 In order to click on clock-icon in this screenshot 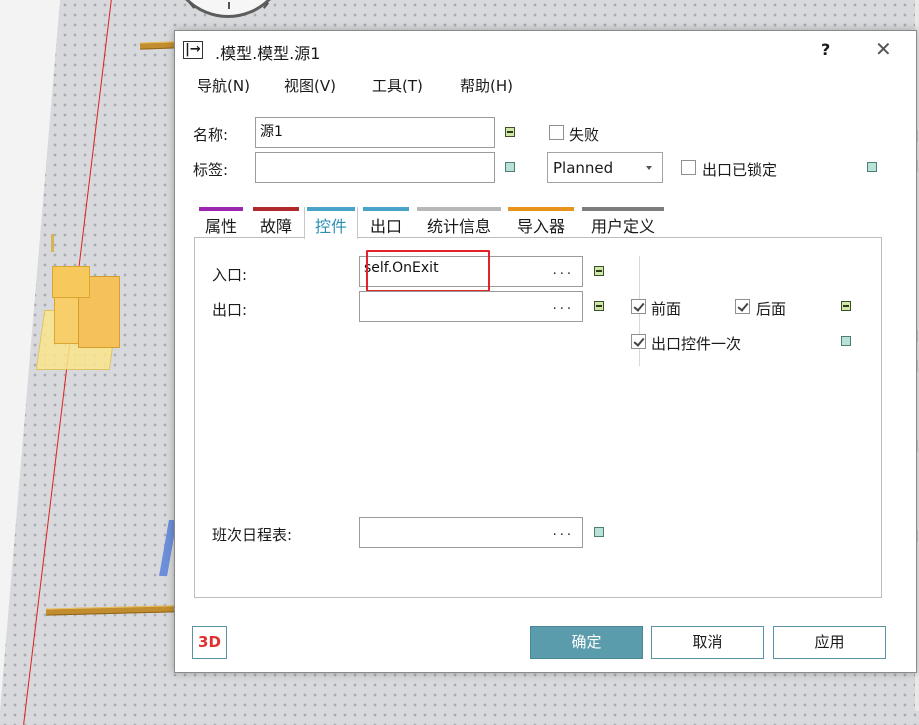, I will do `click(228, 9)`.